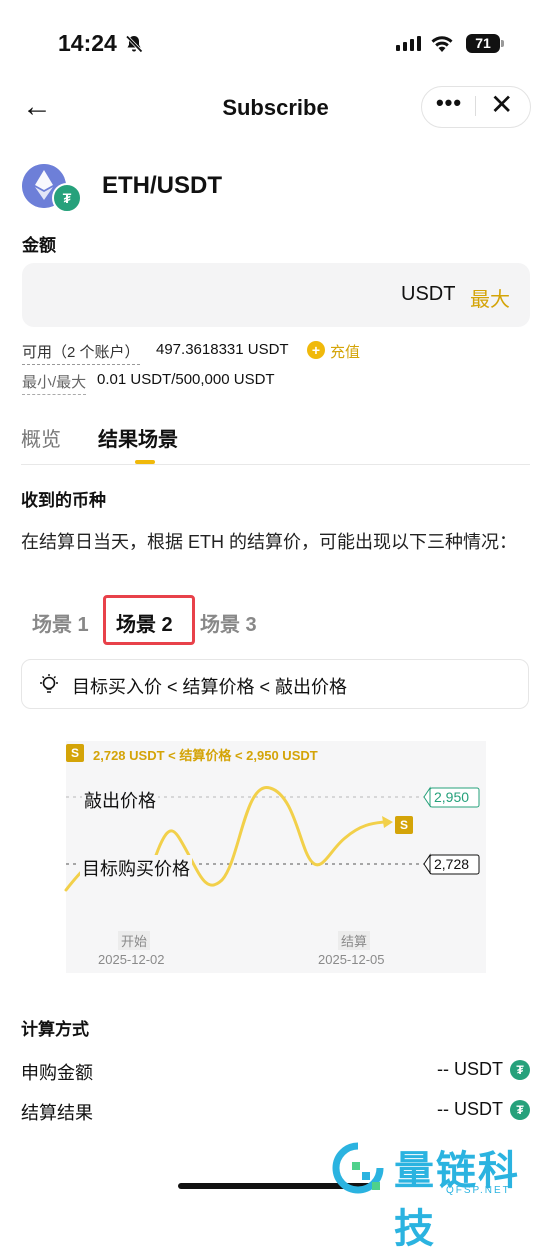 Image resolution: width=551 pixels, height=1254 pixels. Describe the element at coordinates (57, 1073) in the screenshot. I see `subscribe-amount-label: 申购金额` at that location.